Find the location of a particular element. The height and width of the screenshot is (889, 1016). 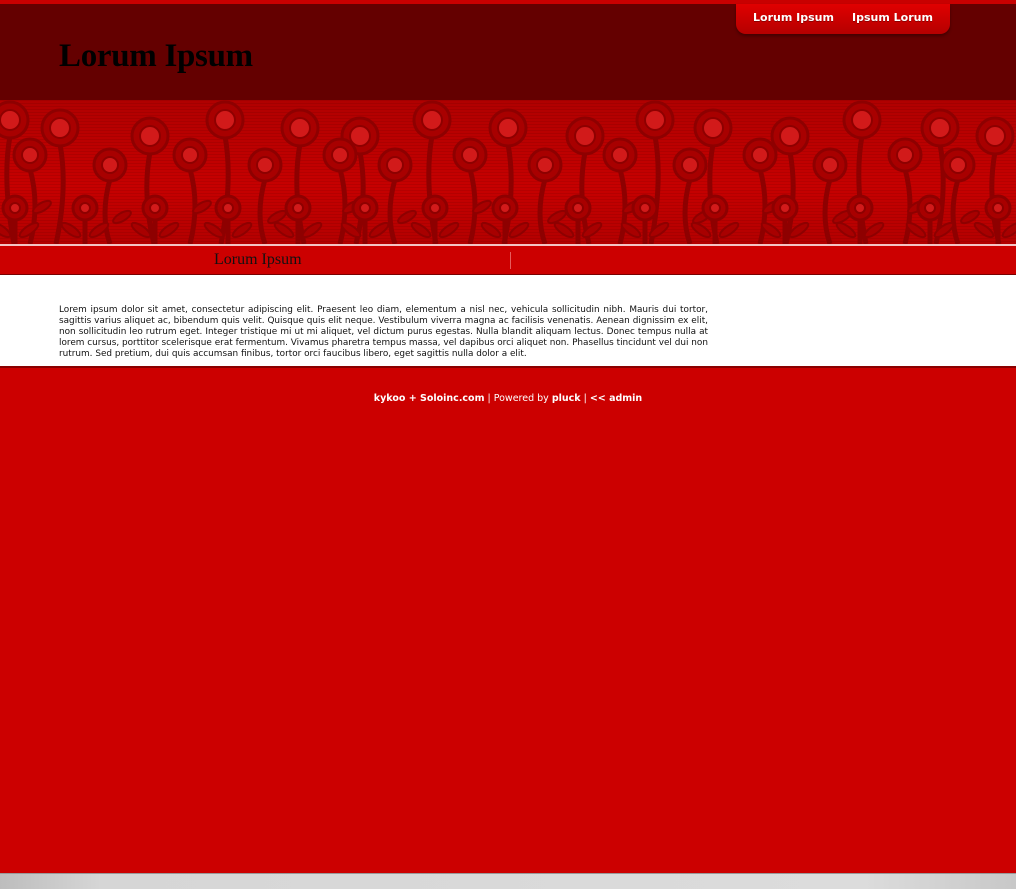

section-bar: Lorum Ipsum is located at coordinates (508, 260).